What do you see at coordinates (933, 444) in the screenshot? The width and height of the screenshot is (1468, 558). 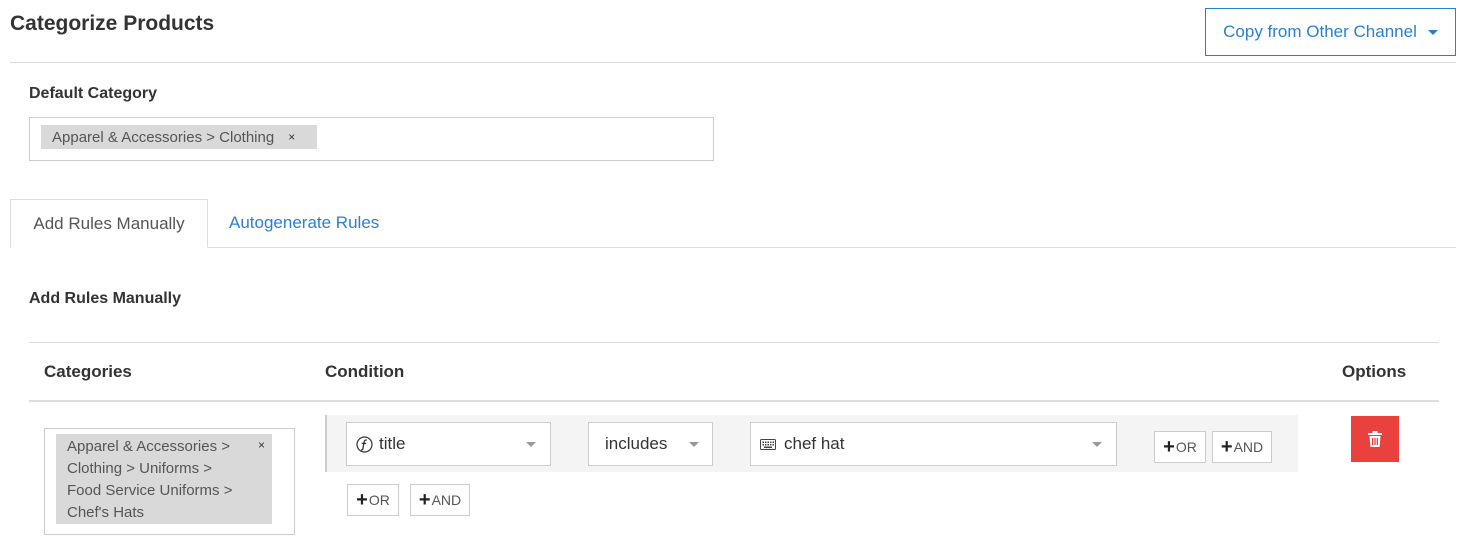 I see `condition-value-input: chef hat` at bounding box center [933, 444].